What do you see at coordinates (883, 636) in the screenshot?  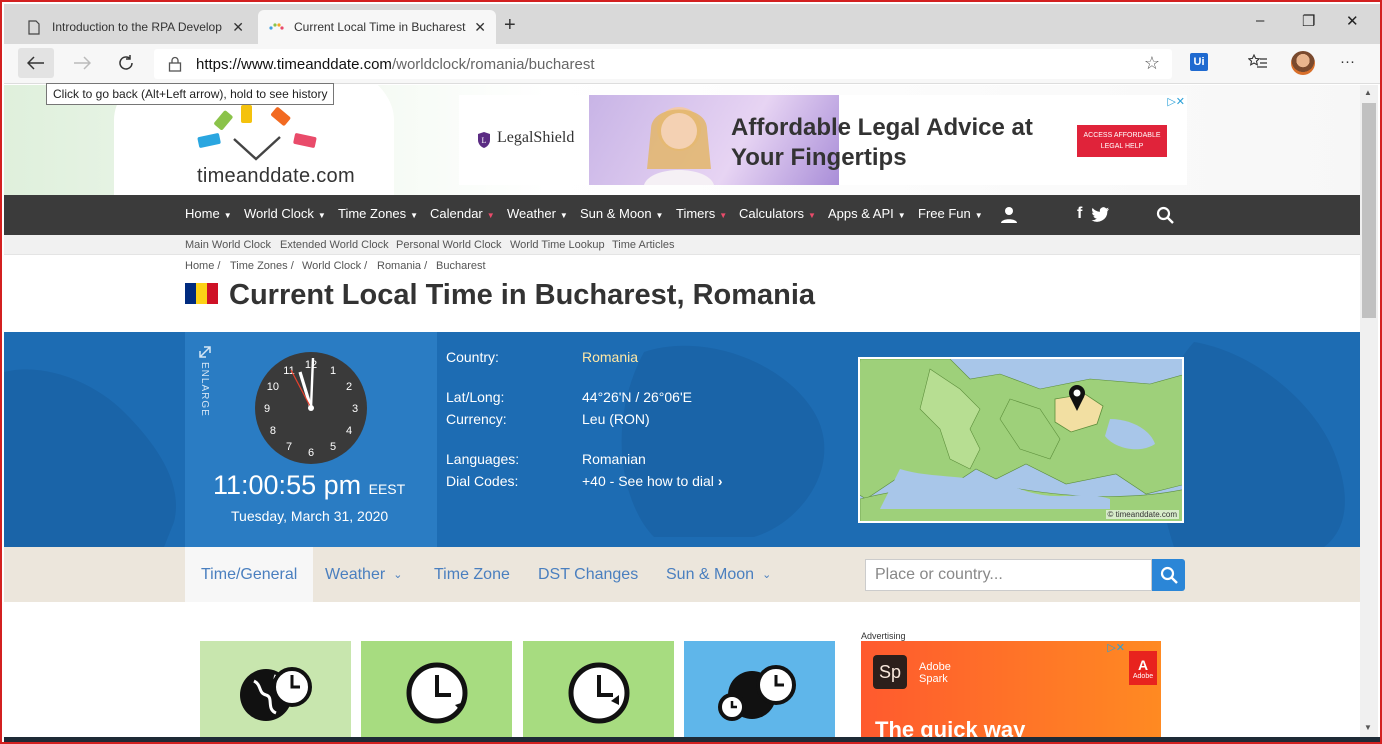 I see `advertising-label: Advertising` at bounding box center [883, 636].